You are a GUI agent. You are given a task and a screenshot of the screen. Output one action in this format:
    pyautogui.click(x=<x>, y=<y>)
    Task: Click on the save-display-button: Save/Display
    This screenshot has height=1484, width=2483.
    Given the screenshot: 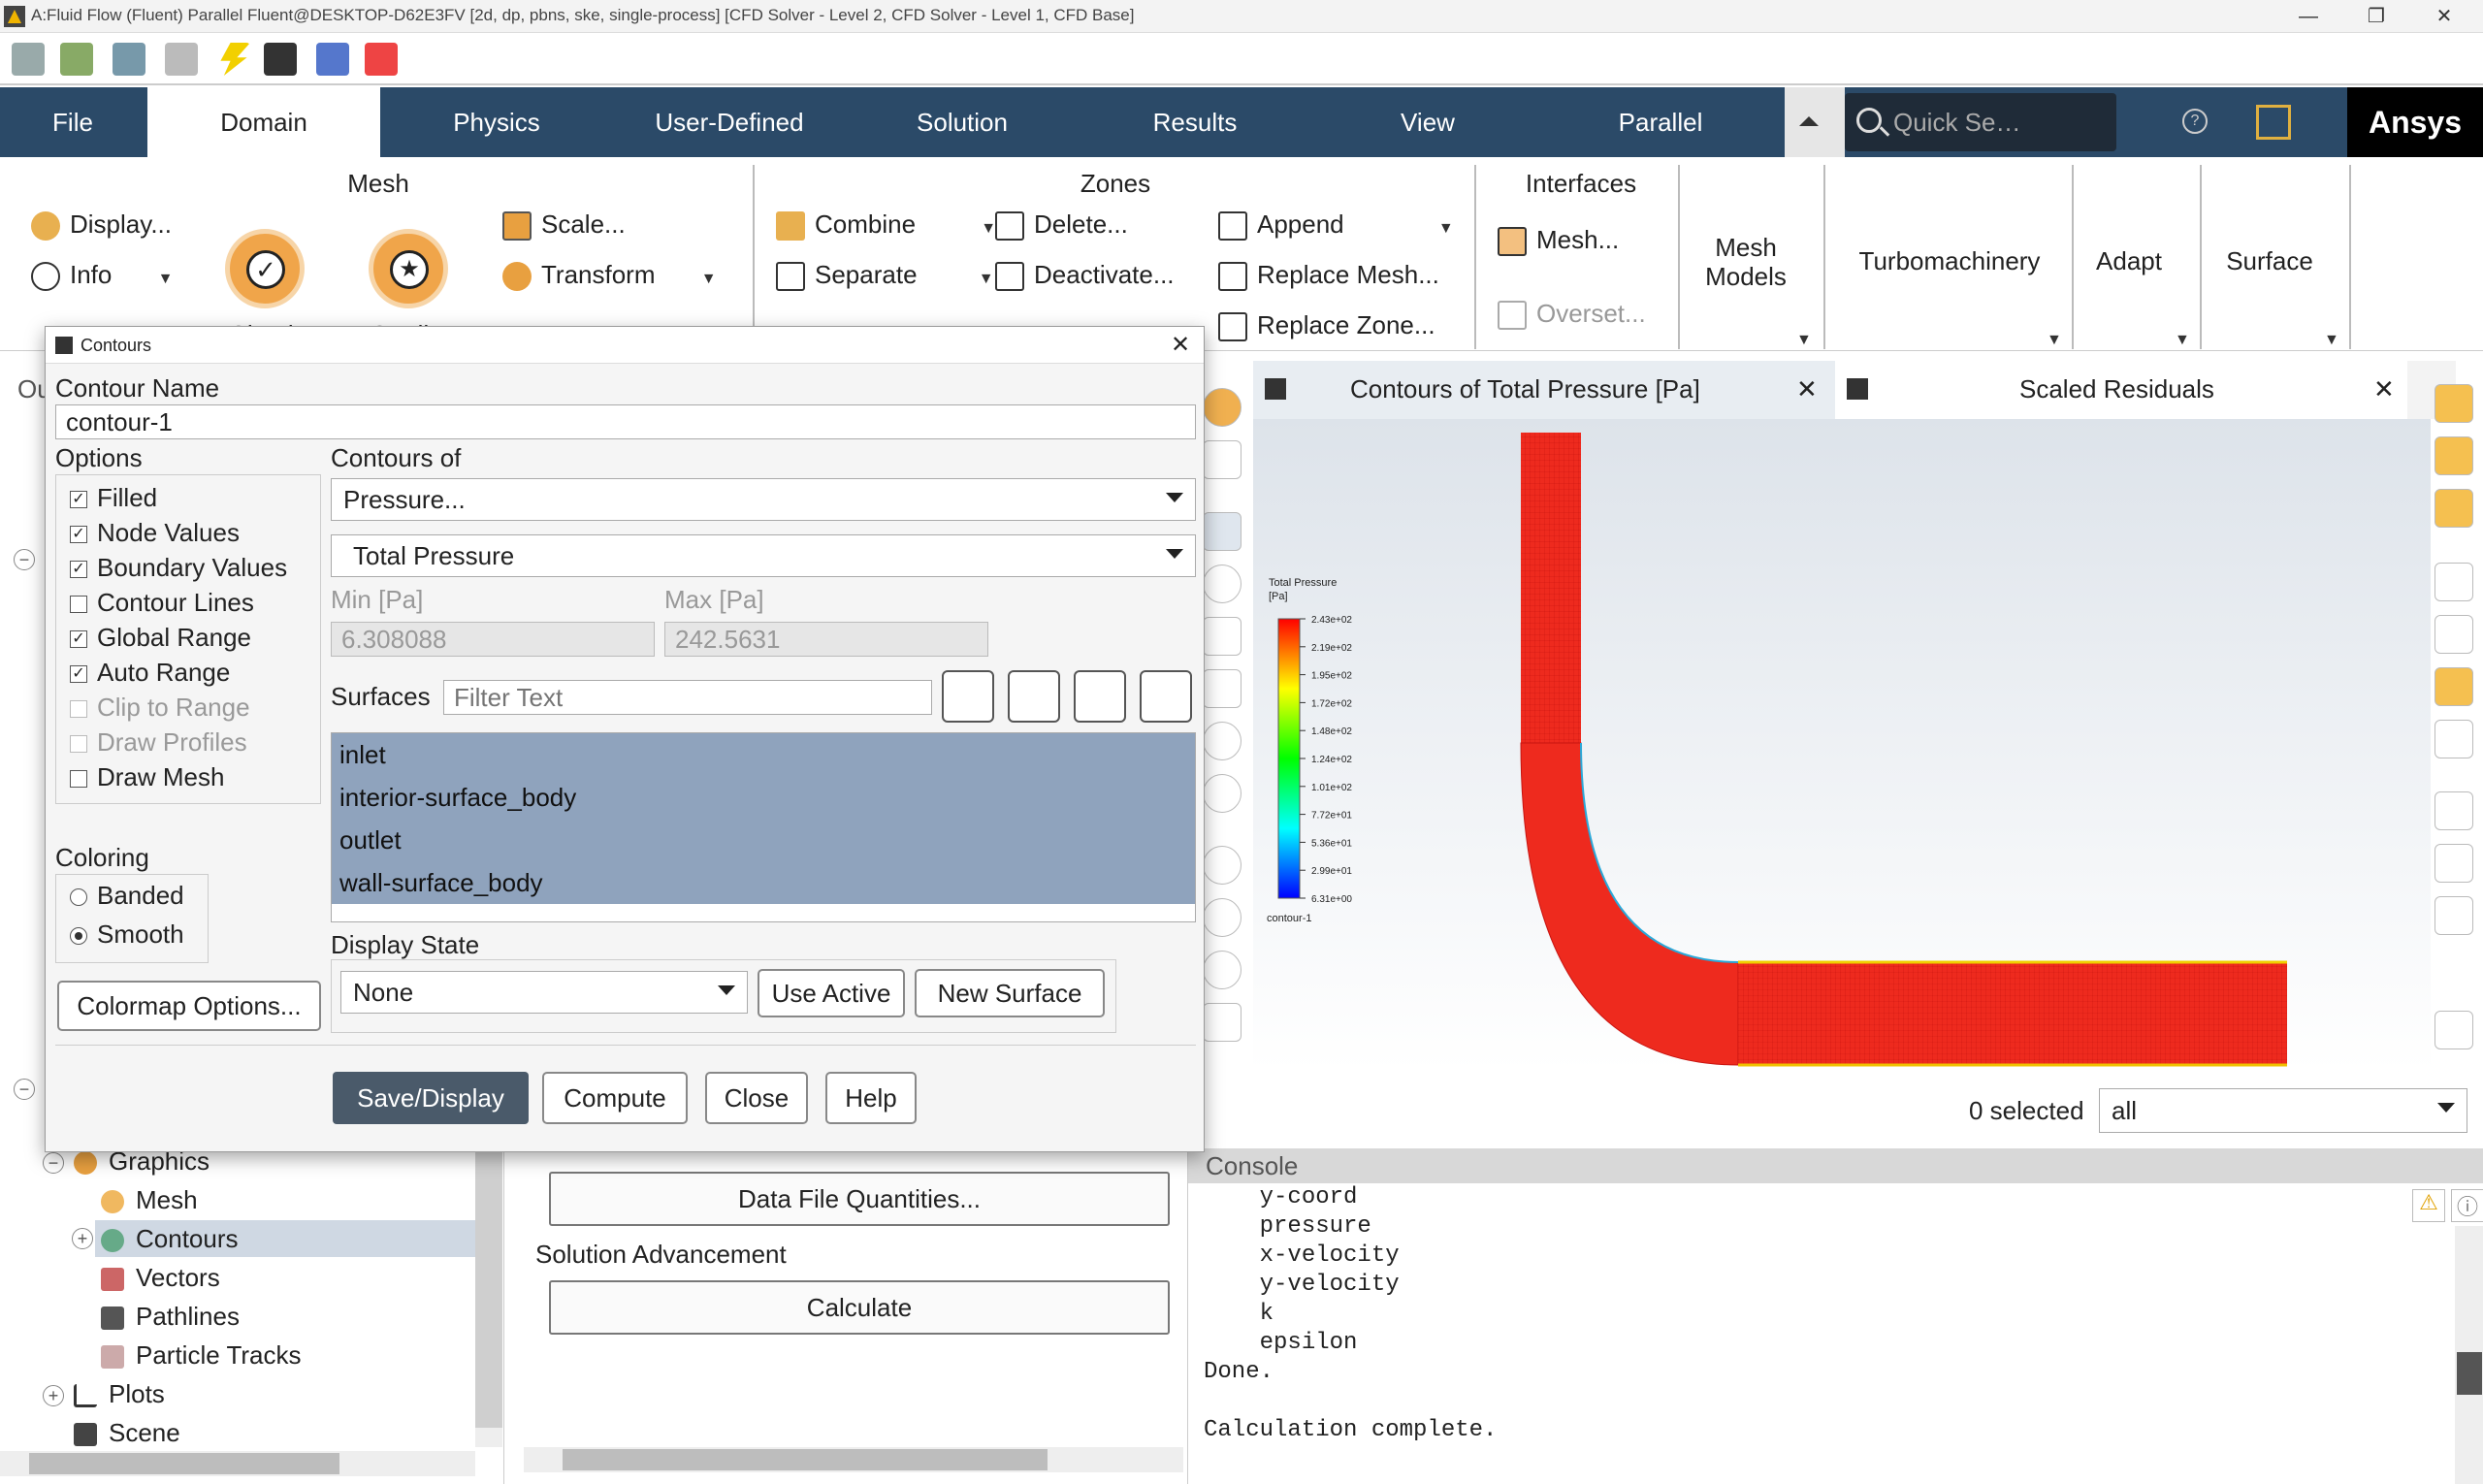 What is the action you would take?
    pyautogui.click(x=431, y=1098)
    